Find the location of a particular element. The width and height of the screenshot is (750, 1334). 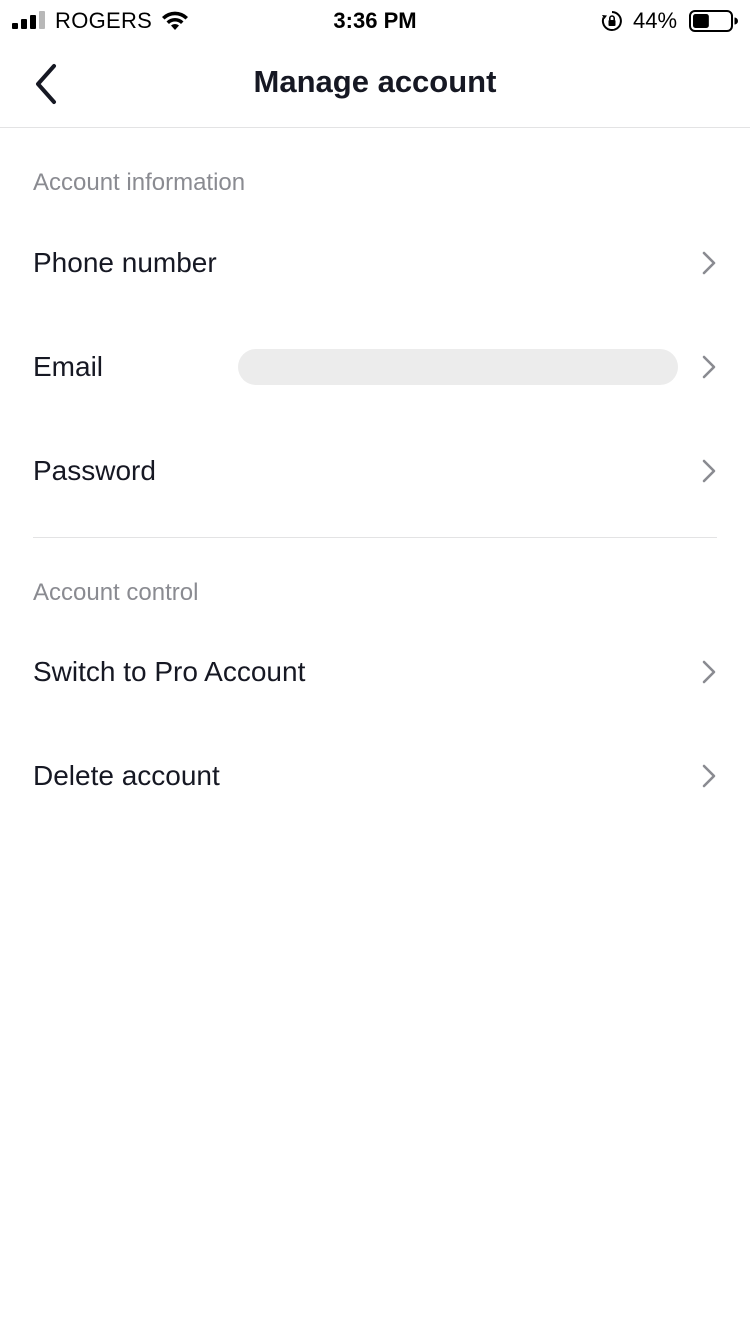

email-value-redacted is located at coordinates (458, 367).